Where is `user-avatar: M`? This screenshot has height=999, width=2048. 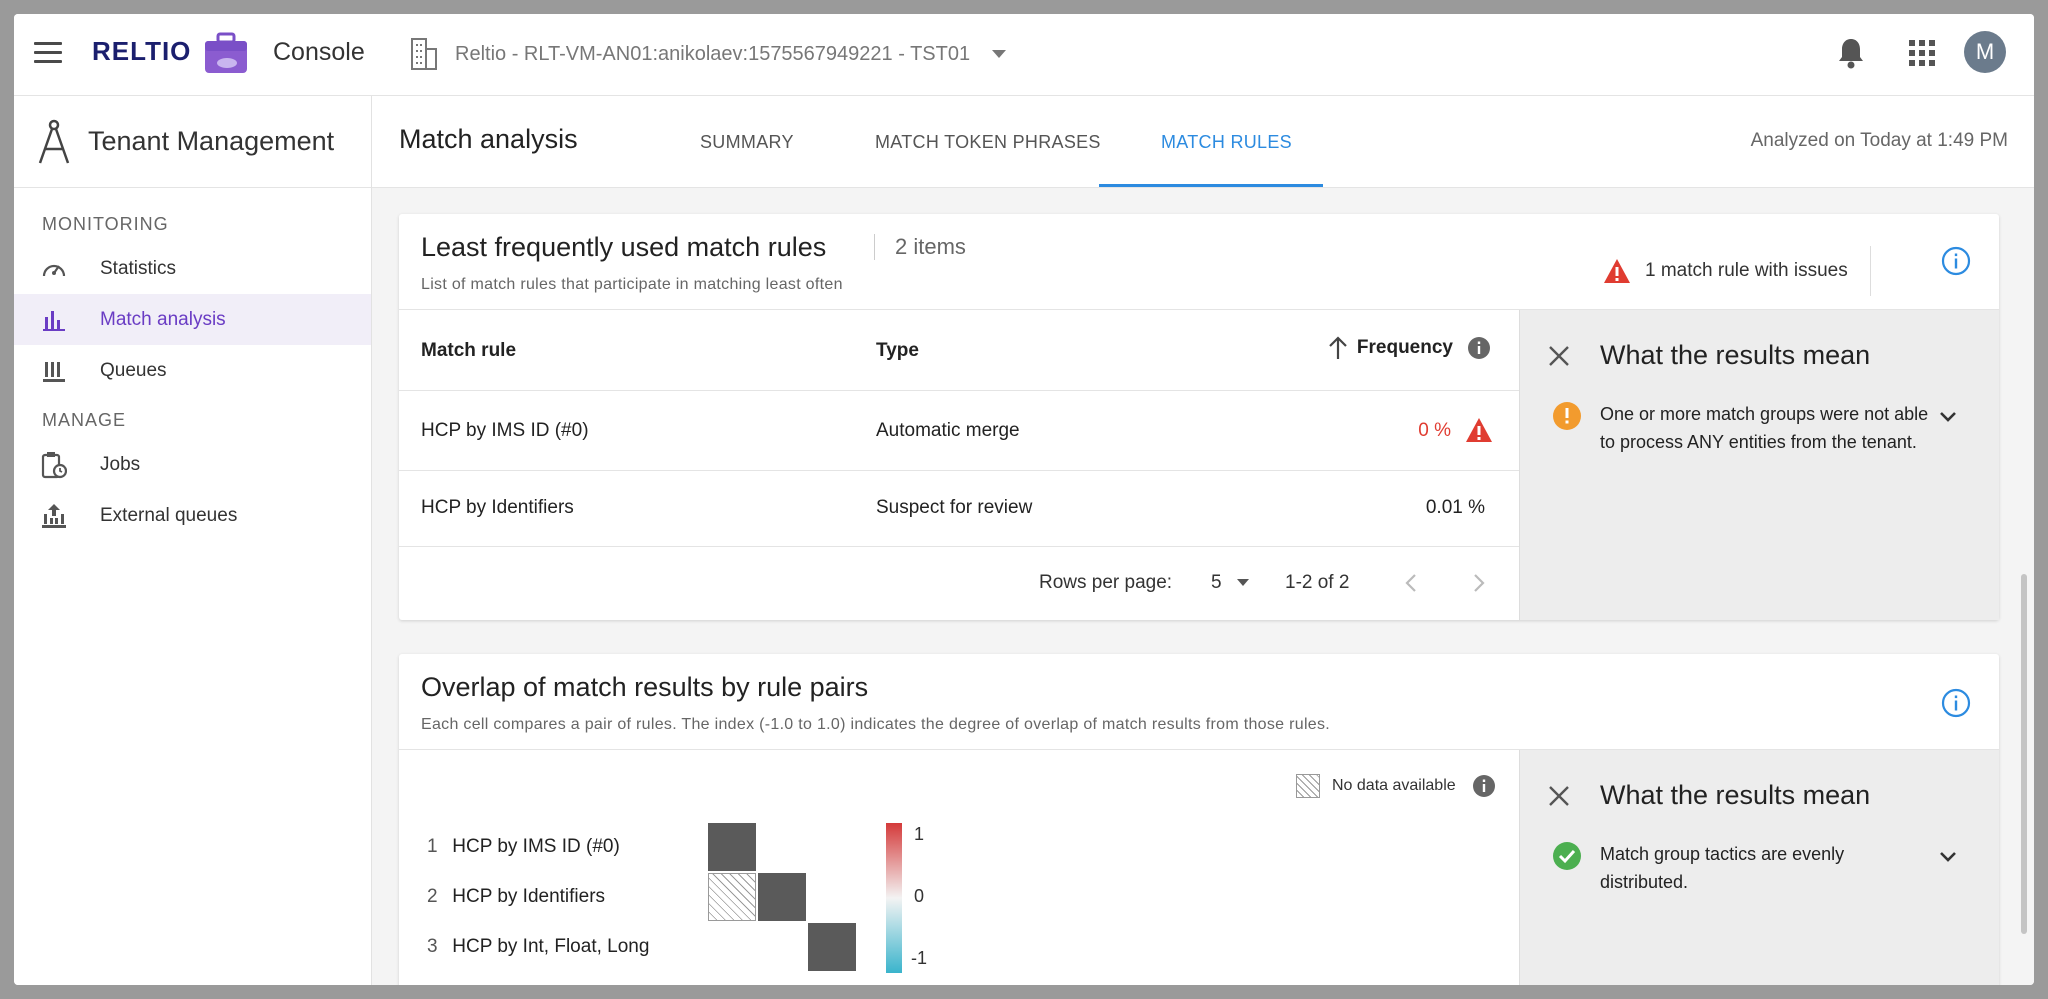
user-avatar: M is located at coordinates (1985, 52).